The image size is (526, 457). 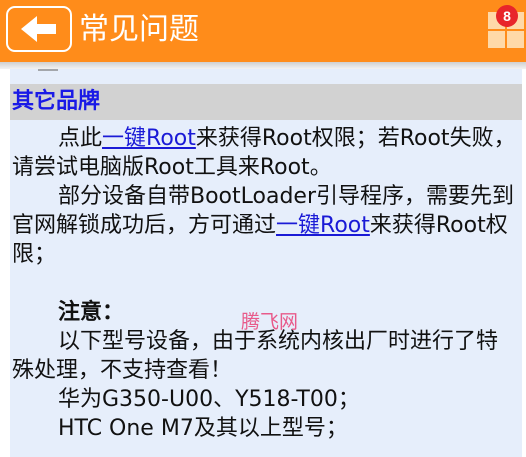 What do you see at coordinates (255, 356) in the screenshot?
I see `note-text: 以下型号设备，由于系统内核出厂时进行了特殊处理，不支持查看！` at bounding box center [255, 356].